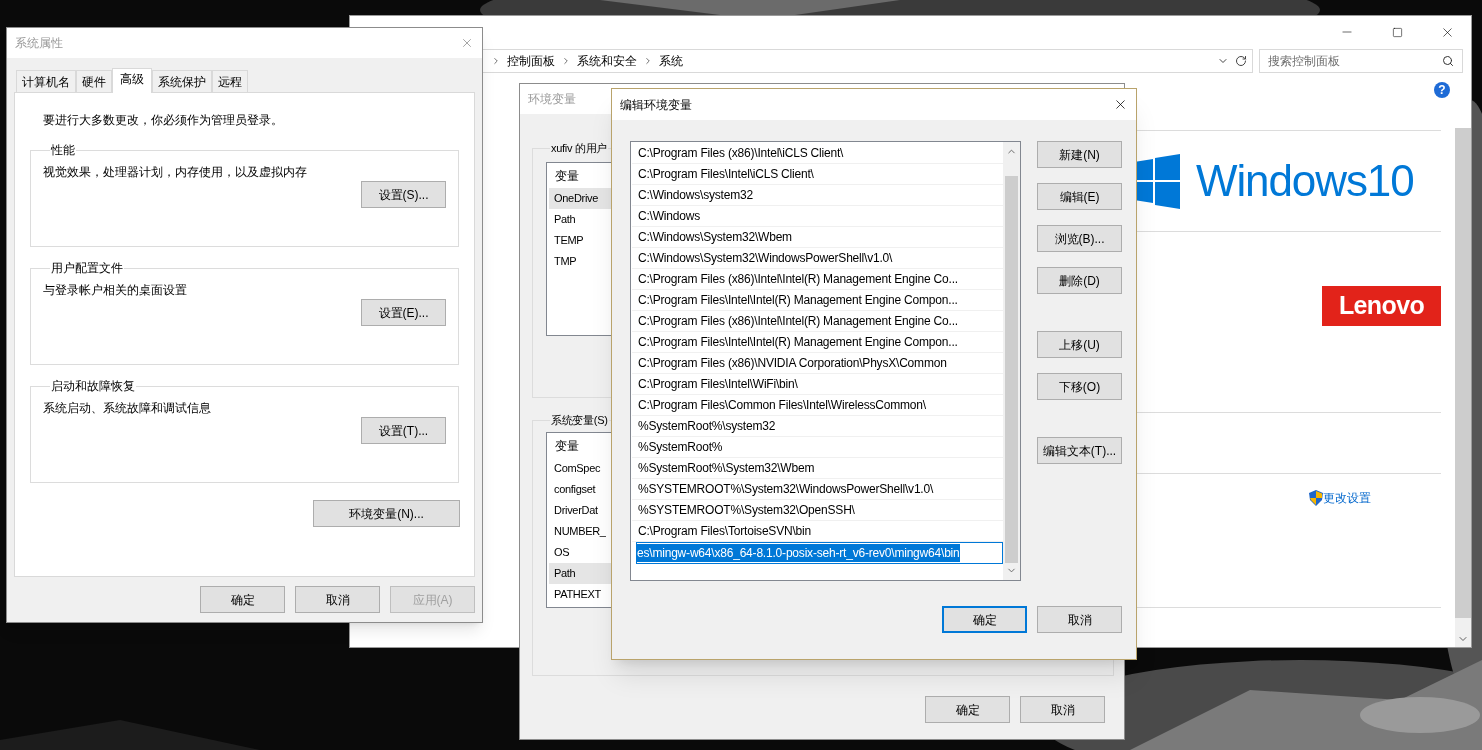  I want to click on list-entry: C:\Windows\system32, so click(817, 195).